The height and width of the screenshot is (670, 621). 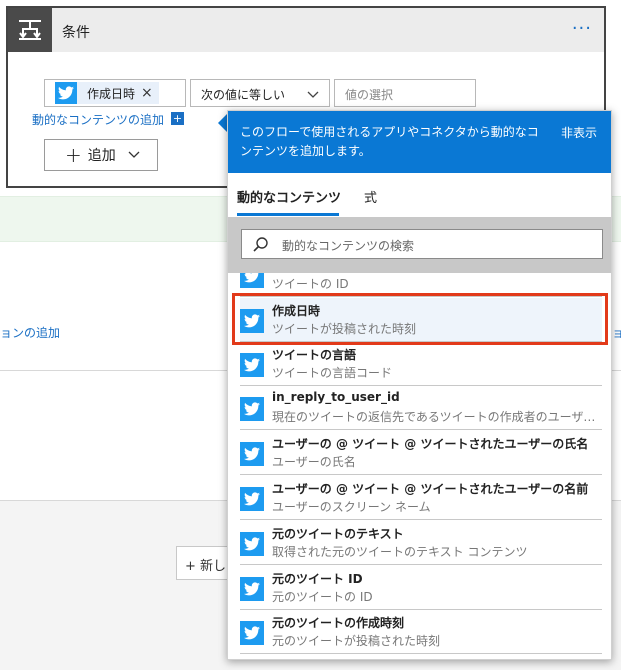 What do you see at coordinates (579, 132) in the screenshot?
I see `hide-button: 非表示` at bounding box center [579, 132].